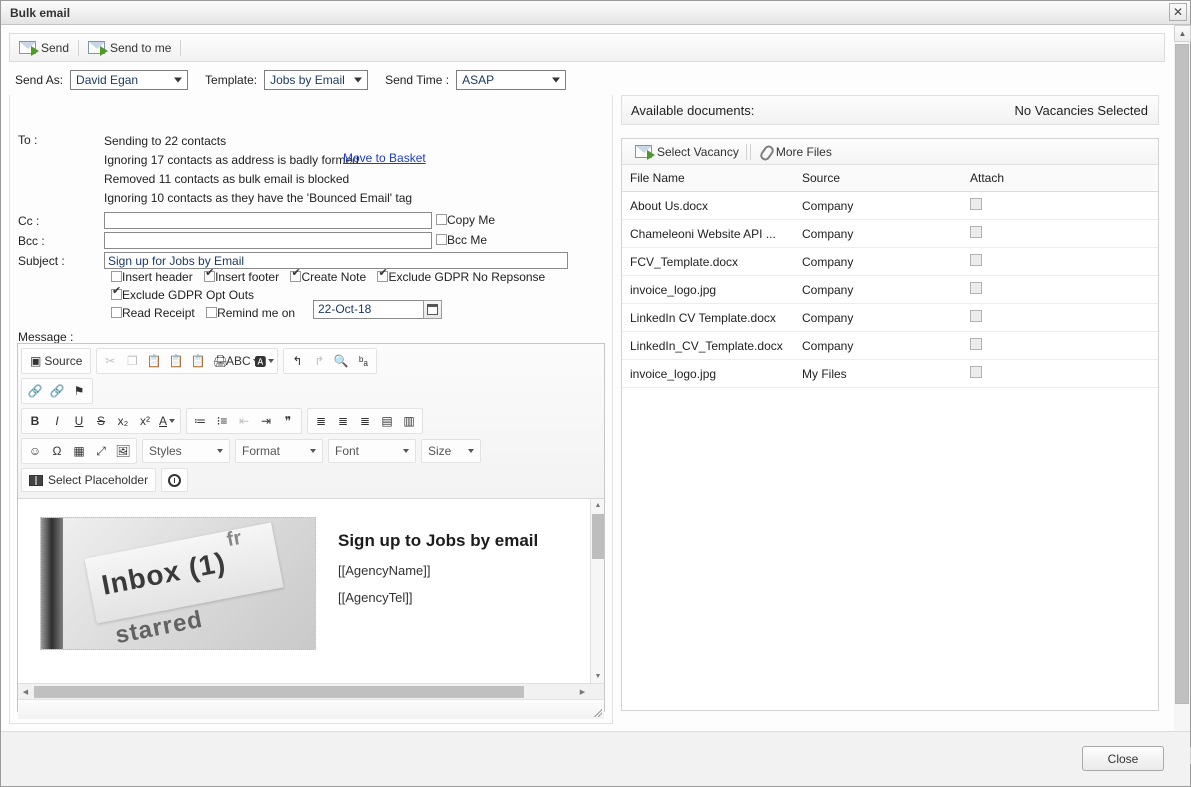  Describe the element at coordinates (363, 361) in the screenshot. I see `replace-icon: ᵇₐ` at that location.